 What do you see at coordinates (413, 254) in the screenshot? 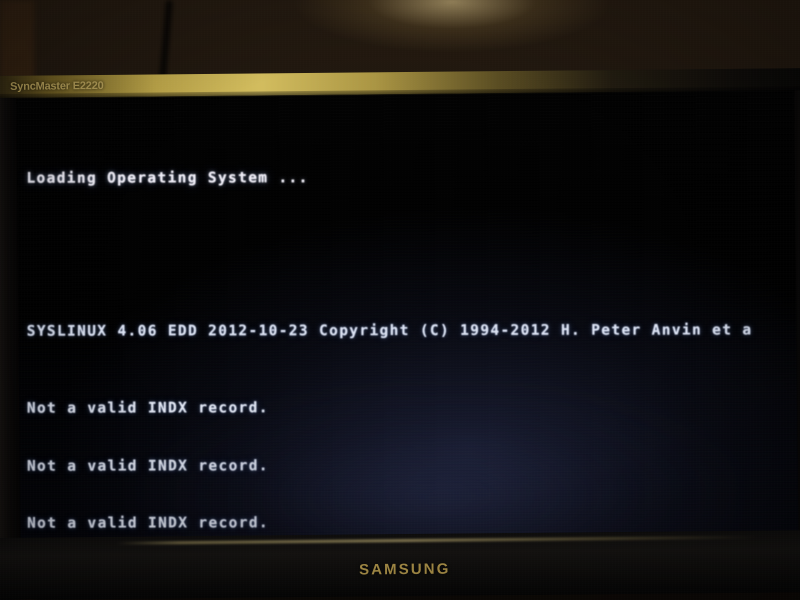
I see `console-line-spacer` at bounding box center [413, 254].